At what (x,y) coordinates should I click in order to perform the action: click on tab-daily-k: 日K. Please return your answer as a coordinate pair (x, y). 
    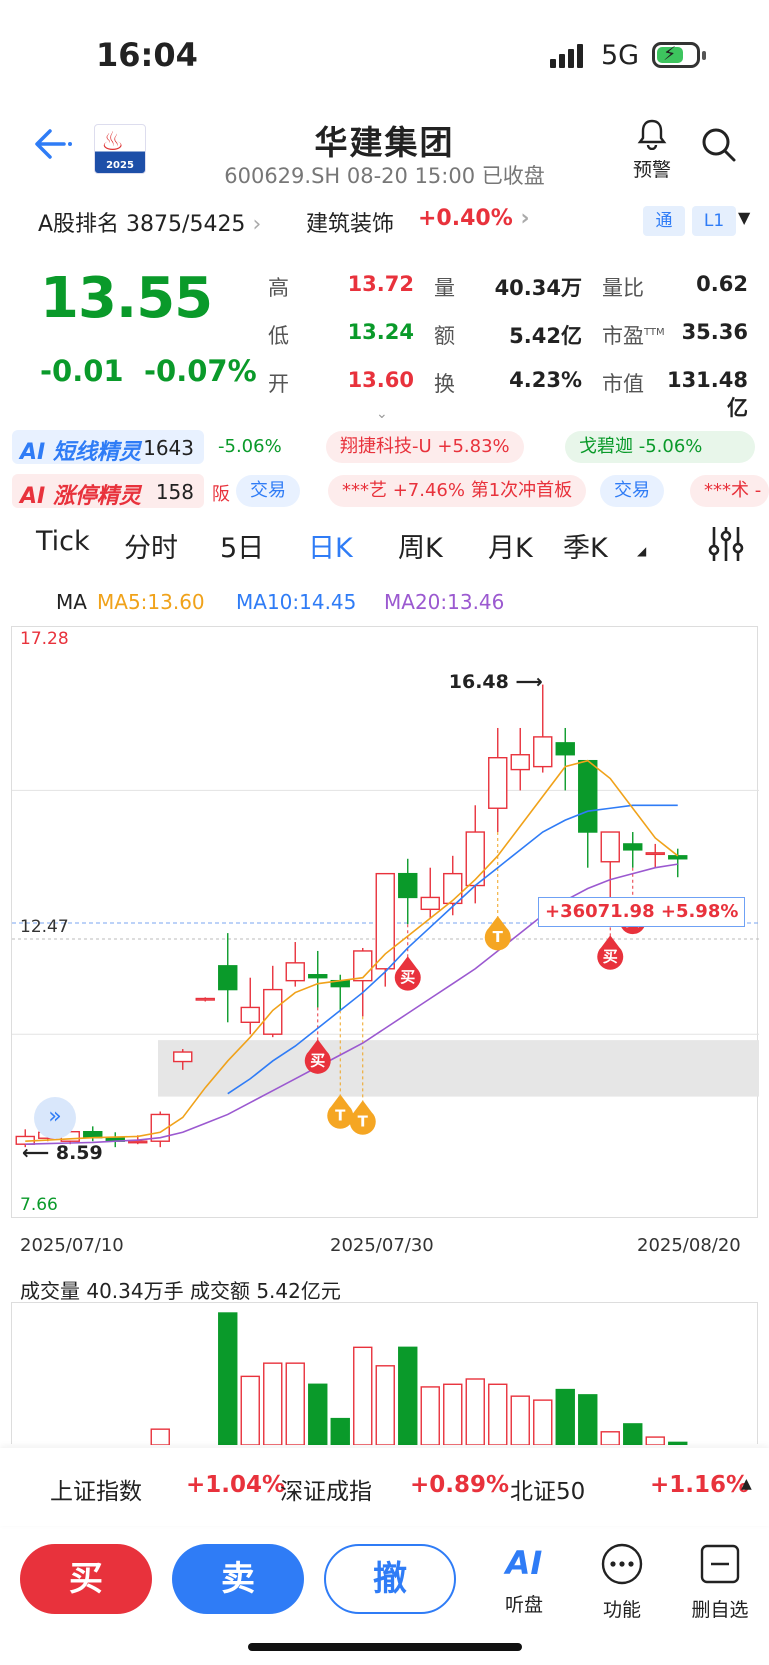
    Looking at the image, I should click on (330, 545).